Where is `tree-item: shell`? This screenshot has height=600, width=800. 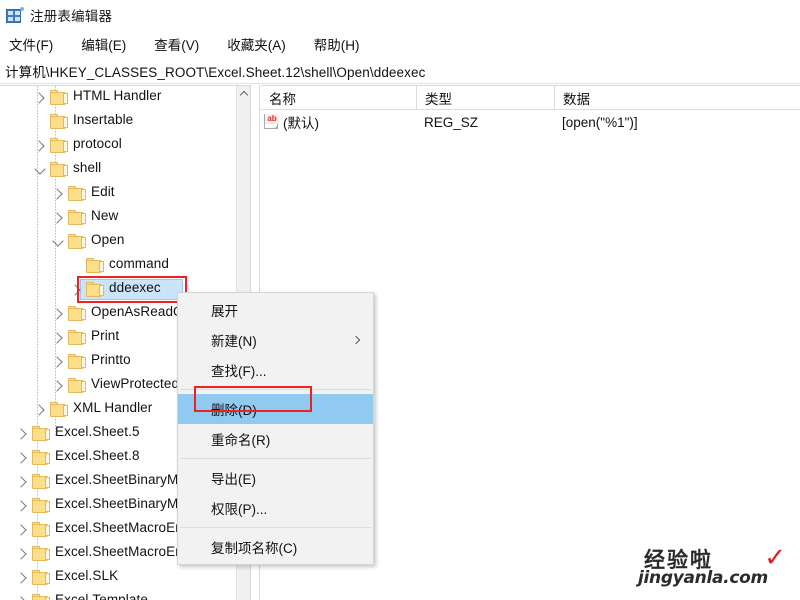 tree-item: shell is located at coordinates (118, 170).